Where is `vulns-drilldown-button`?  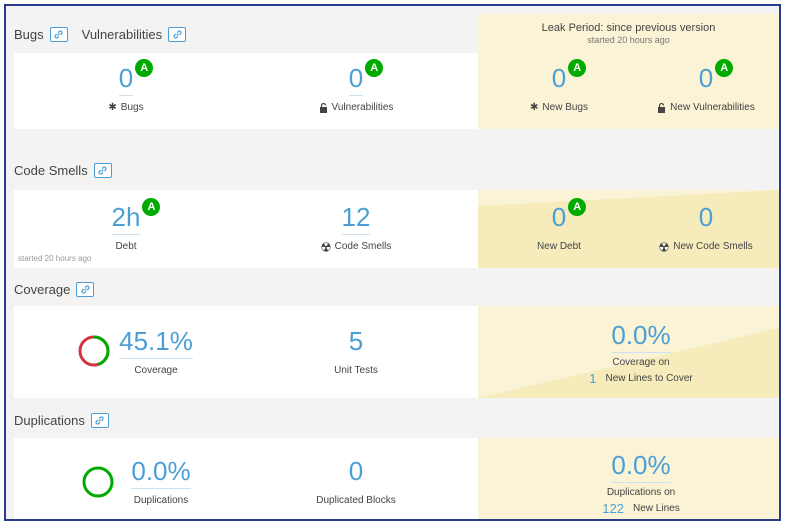
vulns-drilldown-button is located at coordinates (177, 34).